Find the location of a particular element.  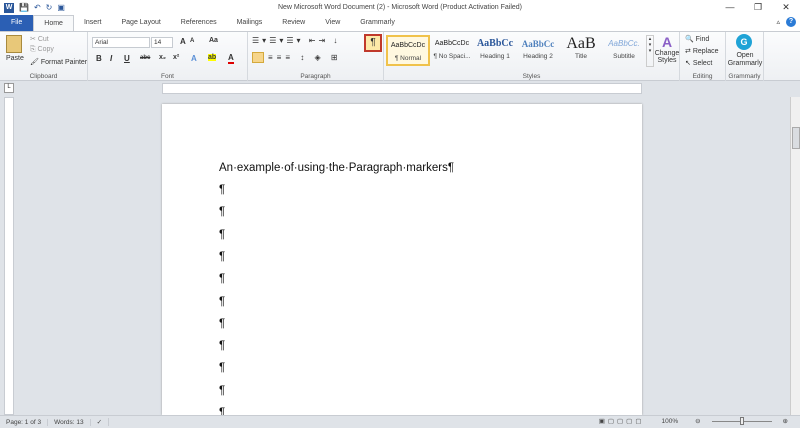

change-styles-button: A Change Styles is located at coordinates (667, 49).